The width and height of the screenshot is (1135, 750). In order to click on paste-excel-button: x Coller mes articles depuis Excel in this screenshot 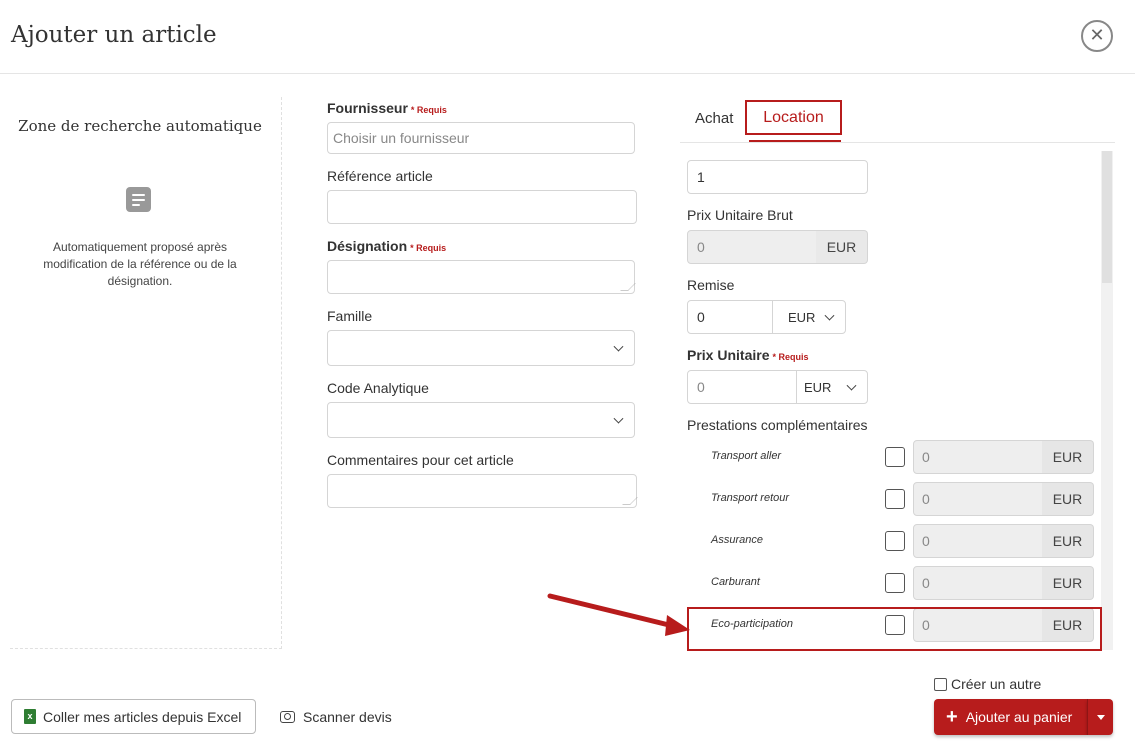, I will do `click(133, 716)`.